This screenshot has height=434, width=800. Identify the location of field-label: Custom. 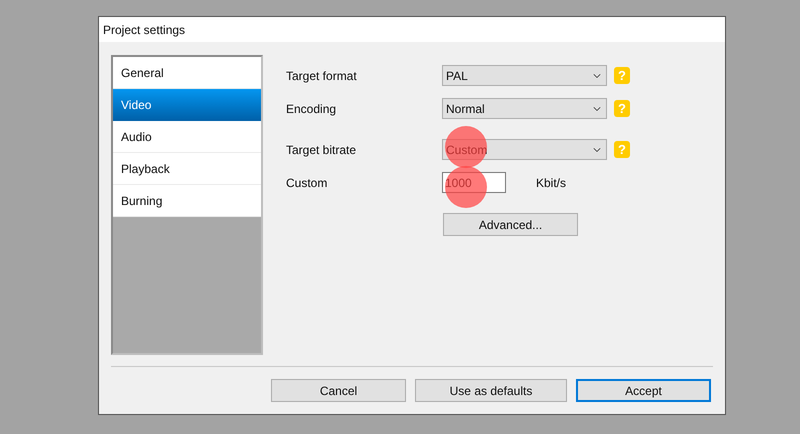
(307, 183).